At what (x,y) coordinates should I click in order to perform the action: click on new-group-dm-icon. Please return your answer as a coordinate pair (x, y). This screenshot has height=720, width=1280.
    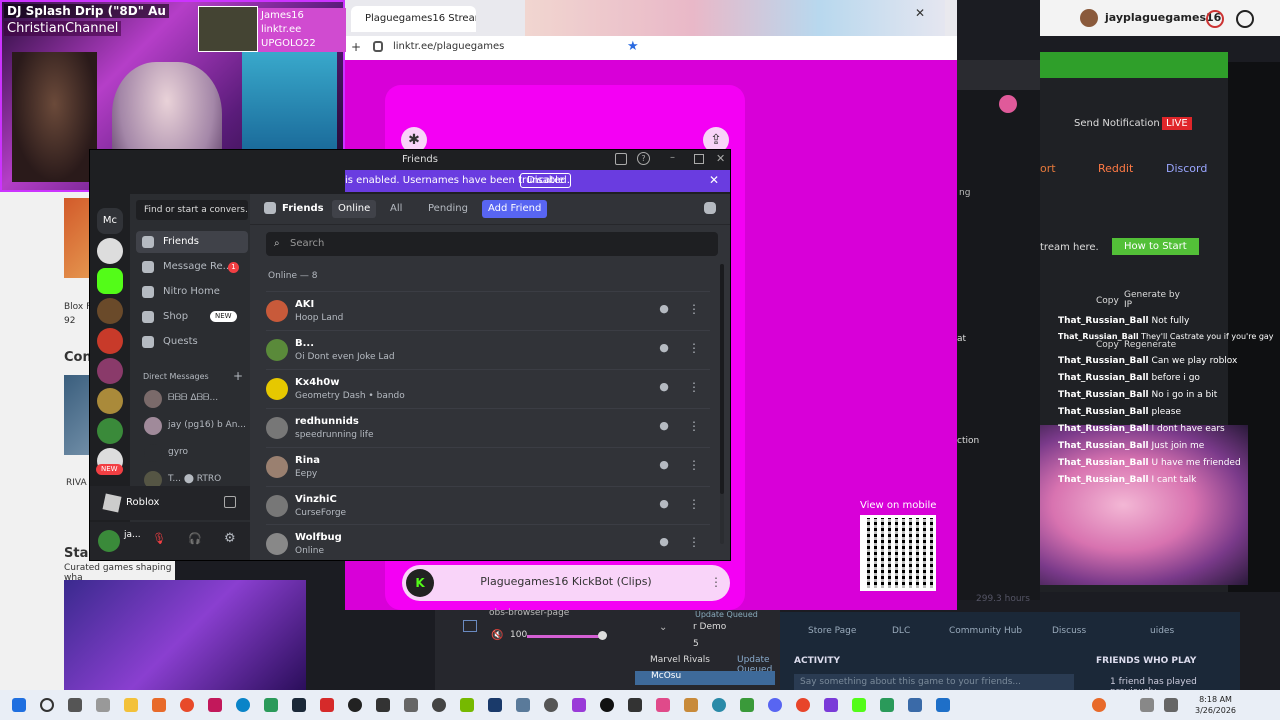
    Looking at the image, I should click on (710, 208).